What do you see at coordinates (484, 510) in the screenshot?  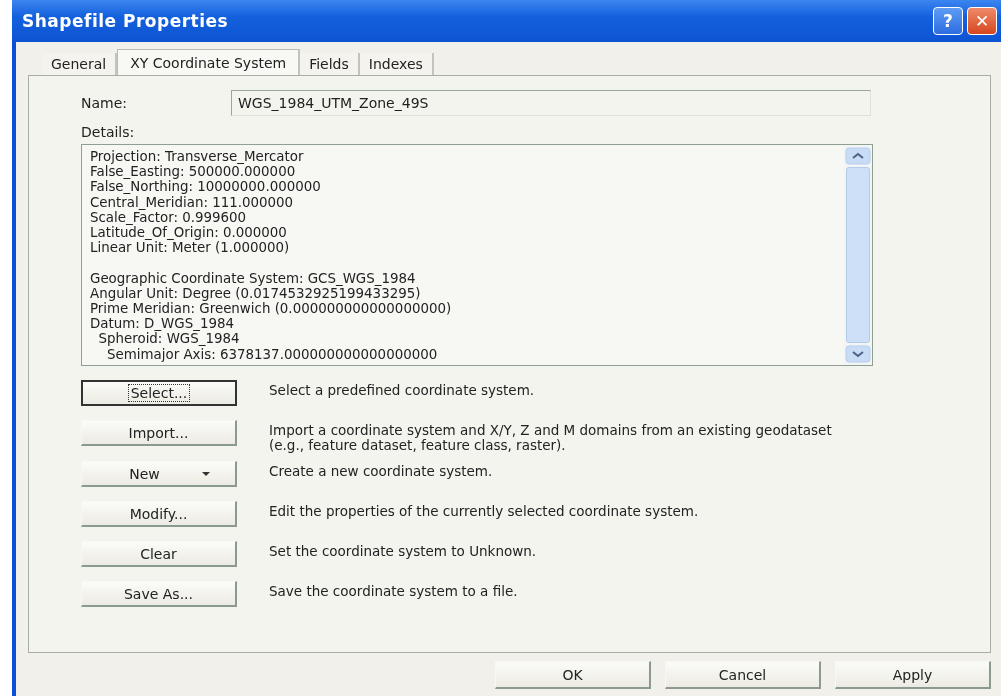 I see `button-description: Edit the properties of the currently selected coordinate system.` at bounding box center [484, 510].